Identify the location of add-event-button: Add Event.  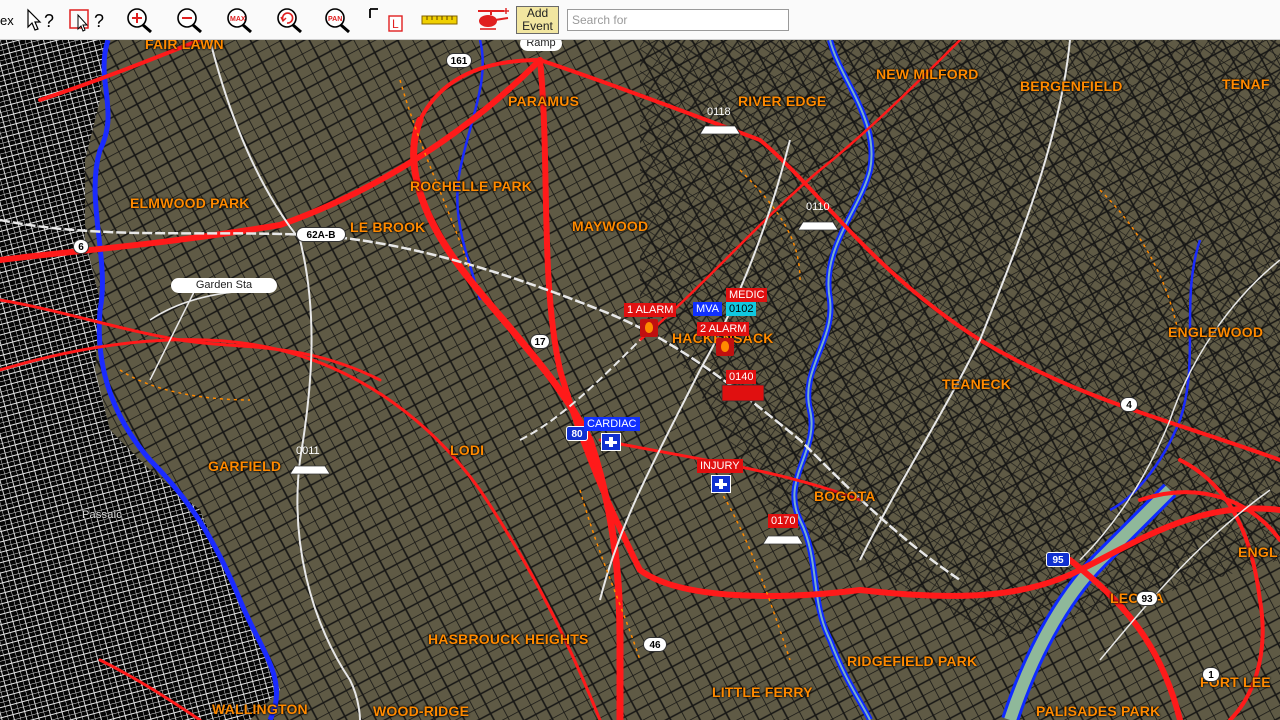
(537, 20).